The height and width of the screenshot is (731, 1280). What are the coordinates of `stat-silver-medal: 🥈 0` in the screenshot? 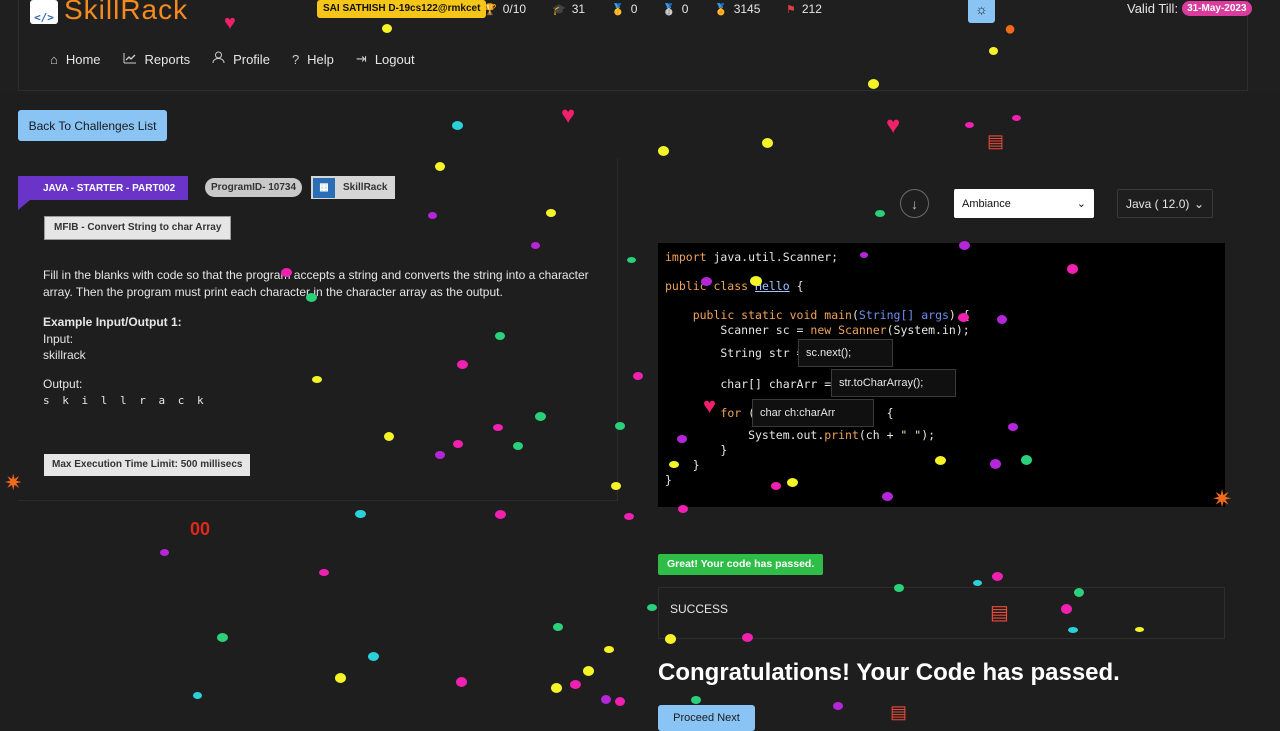 It's located at (675, 9).